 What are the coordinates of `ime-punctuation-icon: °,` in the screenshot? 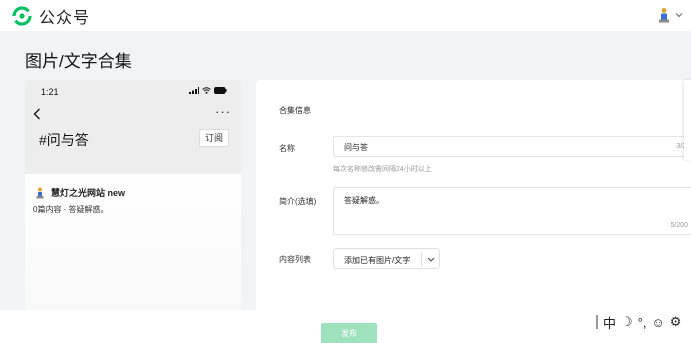 It's located at (642, 322).